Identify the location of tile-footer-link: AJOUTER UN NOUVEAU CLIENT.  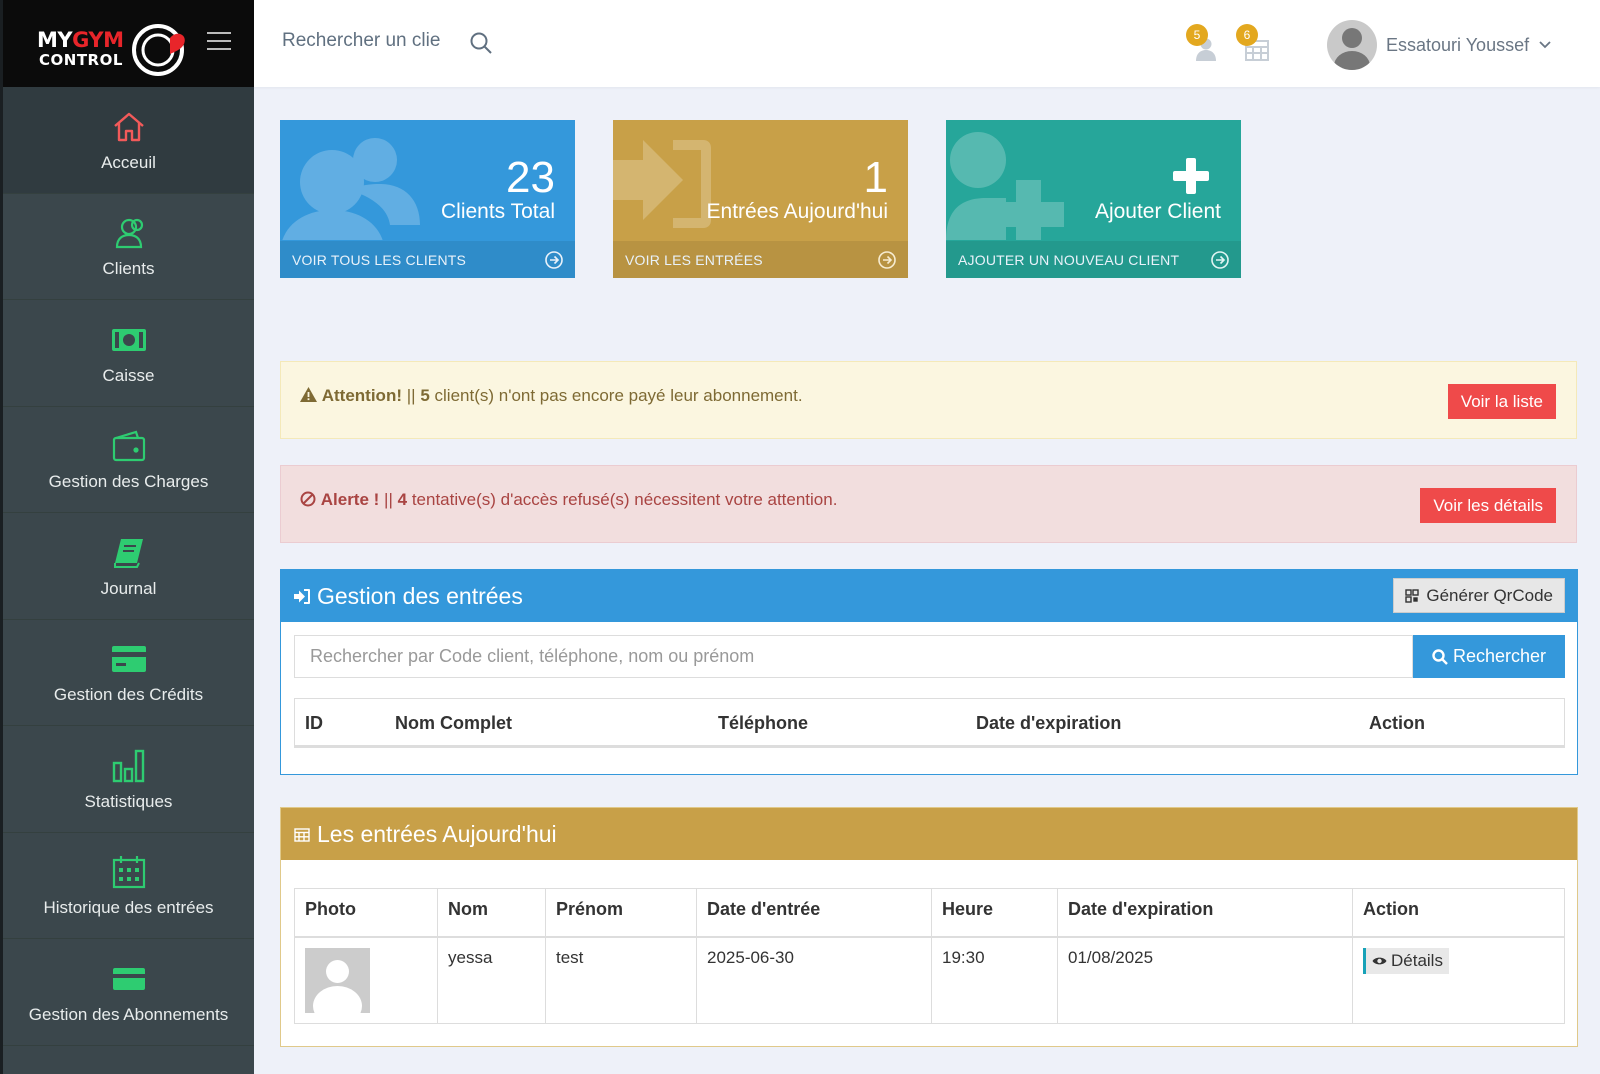
(1093, 259).